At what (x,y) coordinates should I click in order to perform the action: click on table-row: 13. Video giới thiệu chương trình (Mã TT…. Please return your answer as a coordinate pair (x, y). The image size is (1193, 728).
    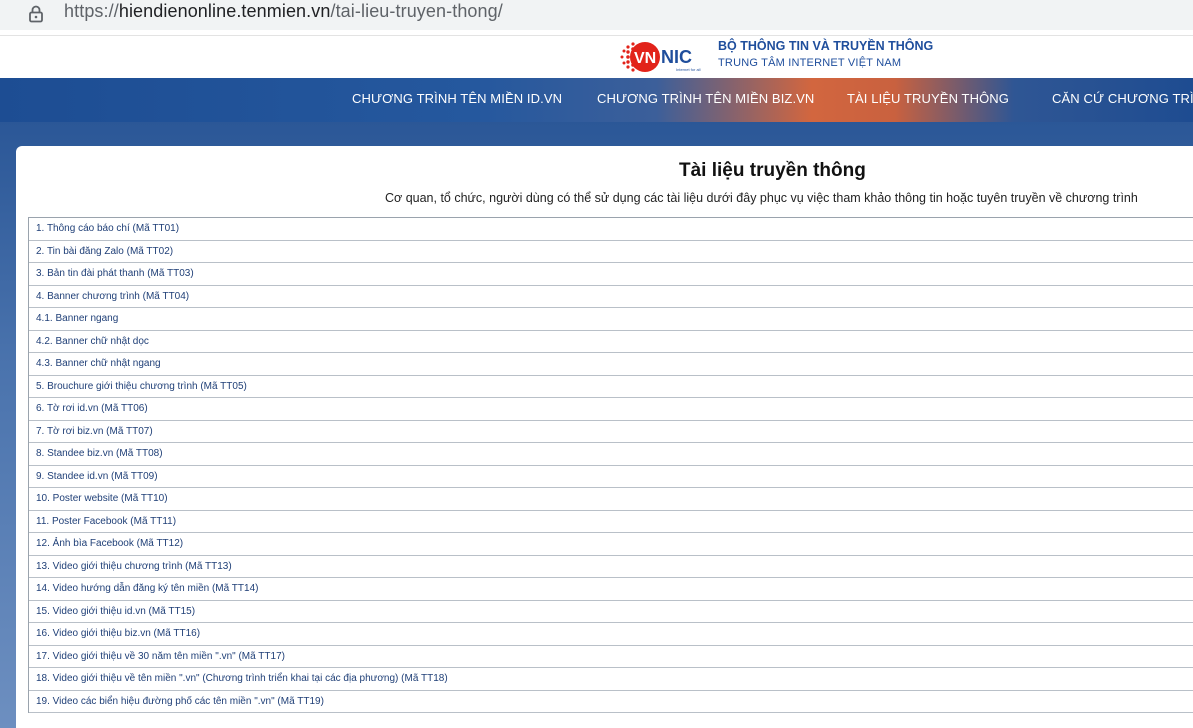
    Looking at the image, I should click on (611, 567).